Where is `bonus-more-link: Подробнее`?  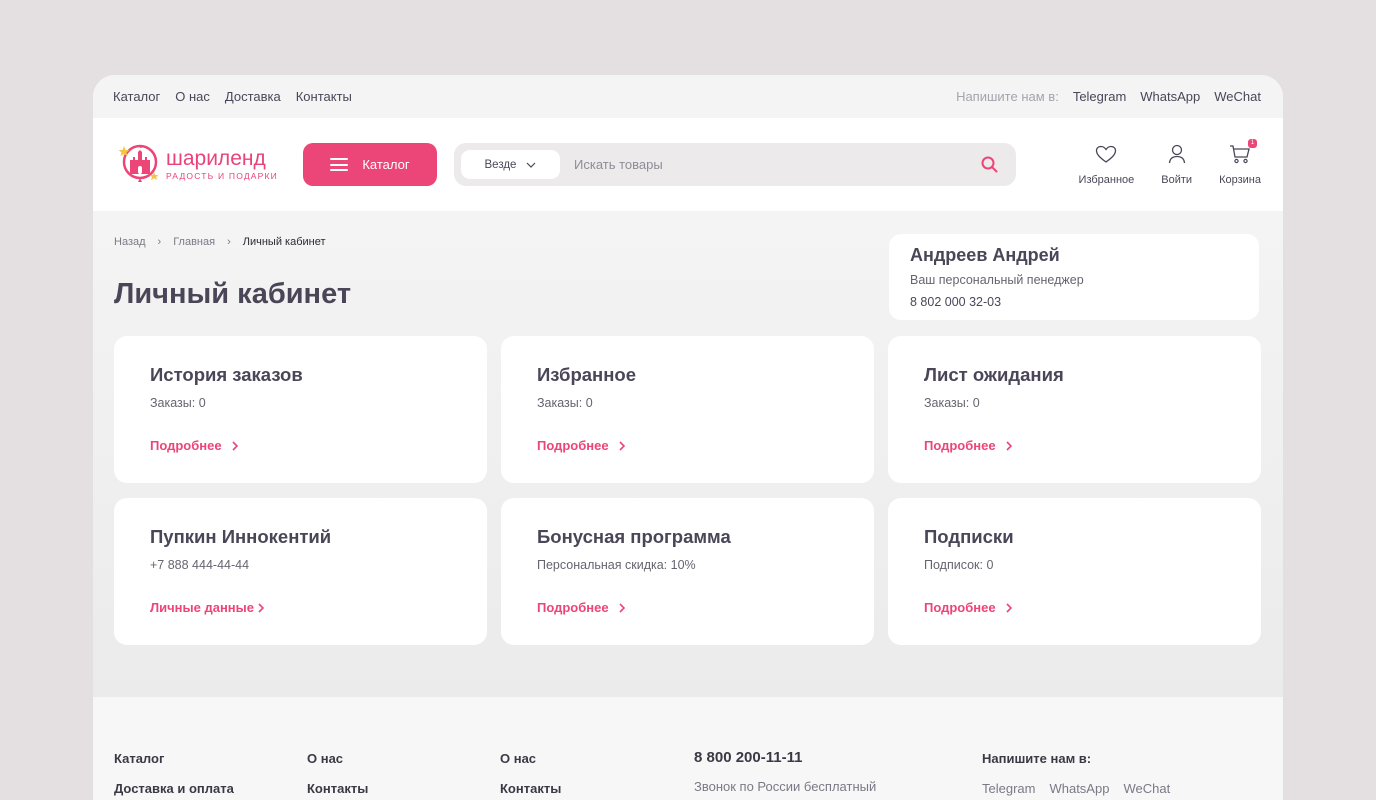
bonus-more-link: Подробнее is located at coordinates (581, 607).